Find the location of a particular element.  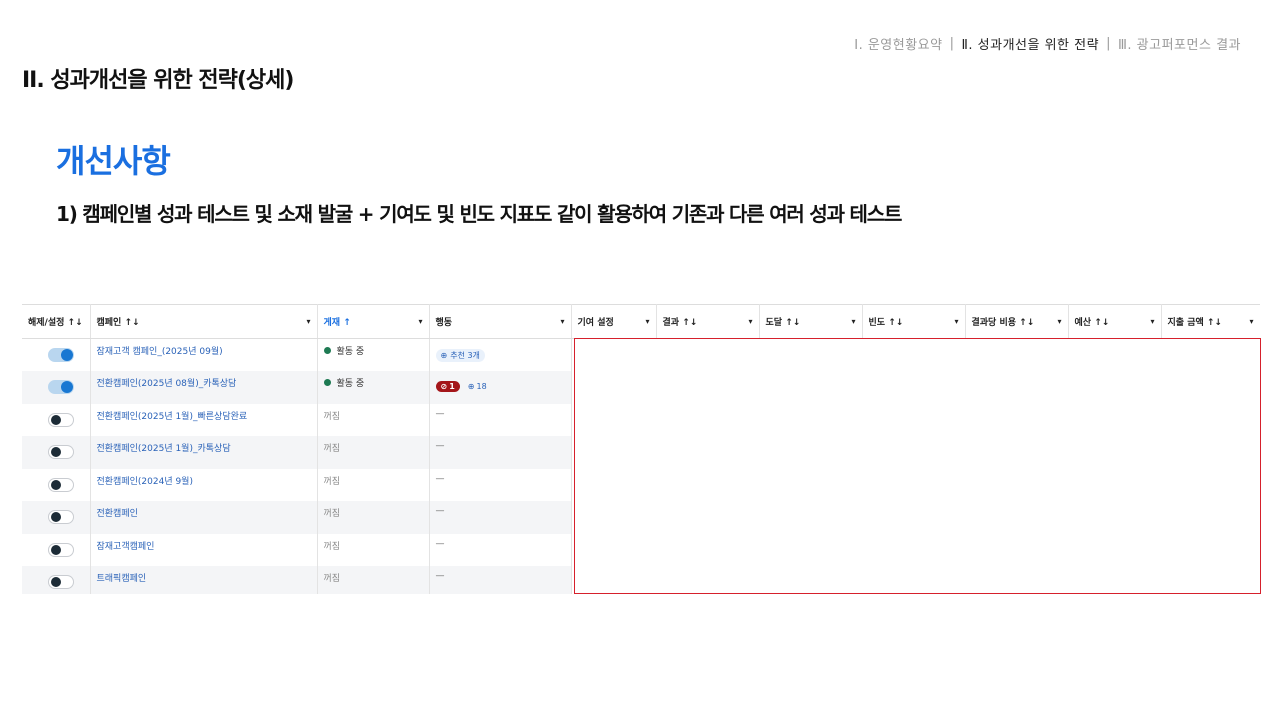

campaign-name-link: 전환캠페인(2025년 1월)_카톡상담 is located at coordinates (164, 449).